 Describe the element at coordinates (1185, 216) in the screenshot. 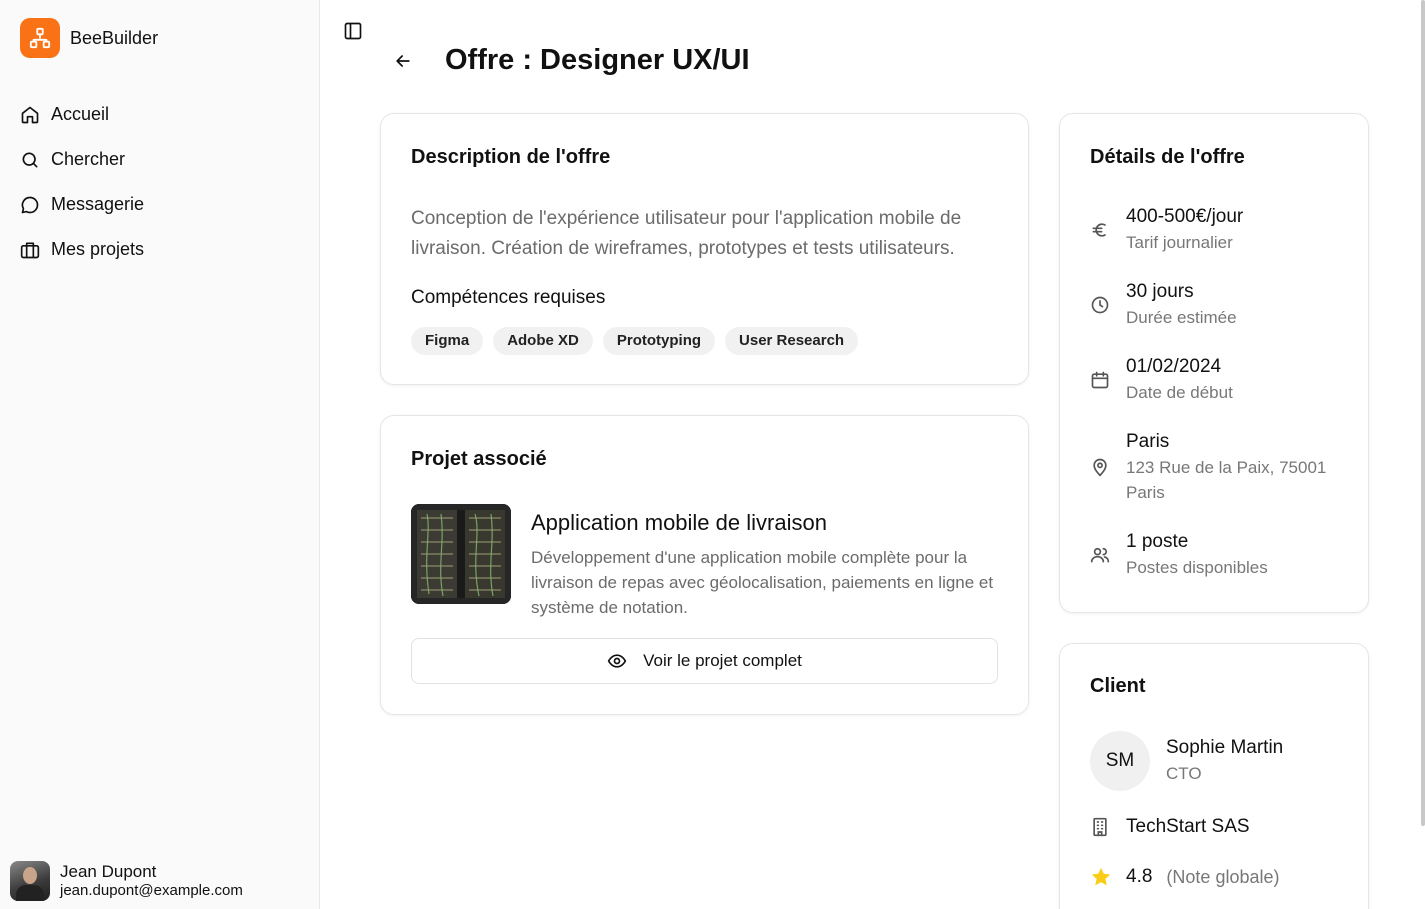

I see `rate-value: 400-500€/jour` at that location.